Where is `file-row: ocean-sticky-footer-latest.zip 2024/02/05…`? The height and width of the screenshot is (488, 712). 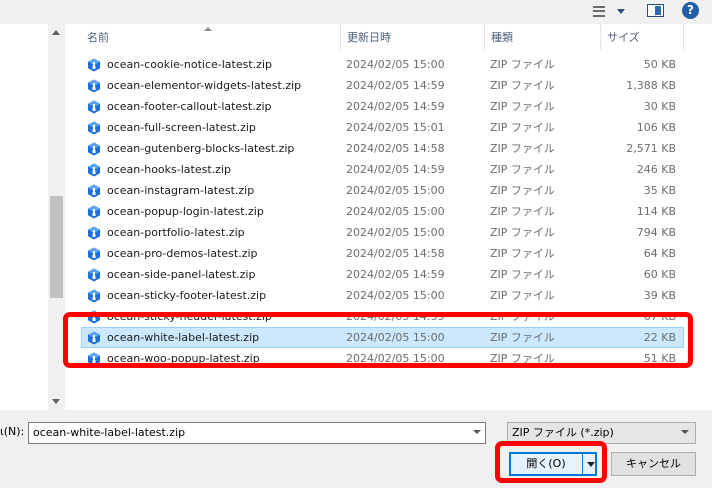
file-row: ocean-sticky-footer-latest.zip 2024/02/05… is located at coordinates (388, 295).